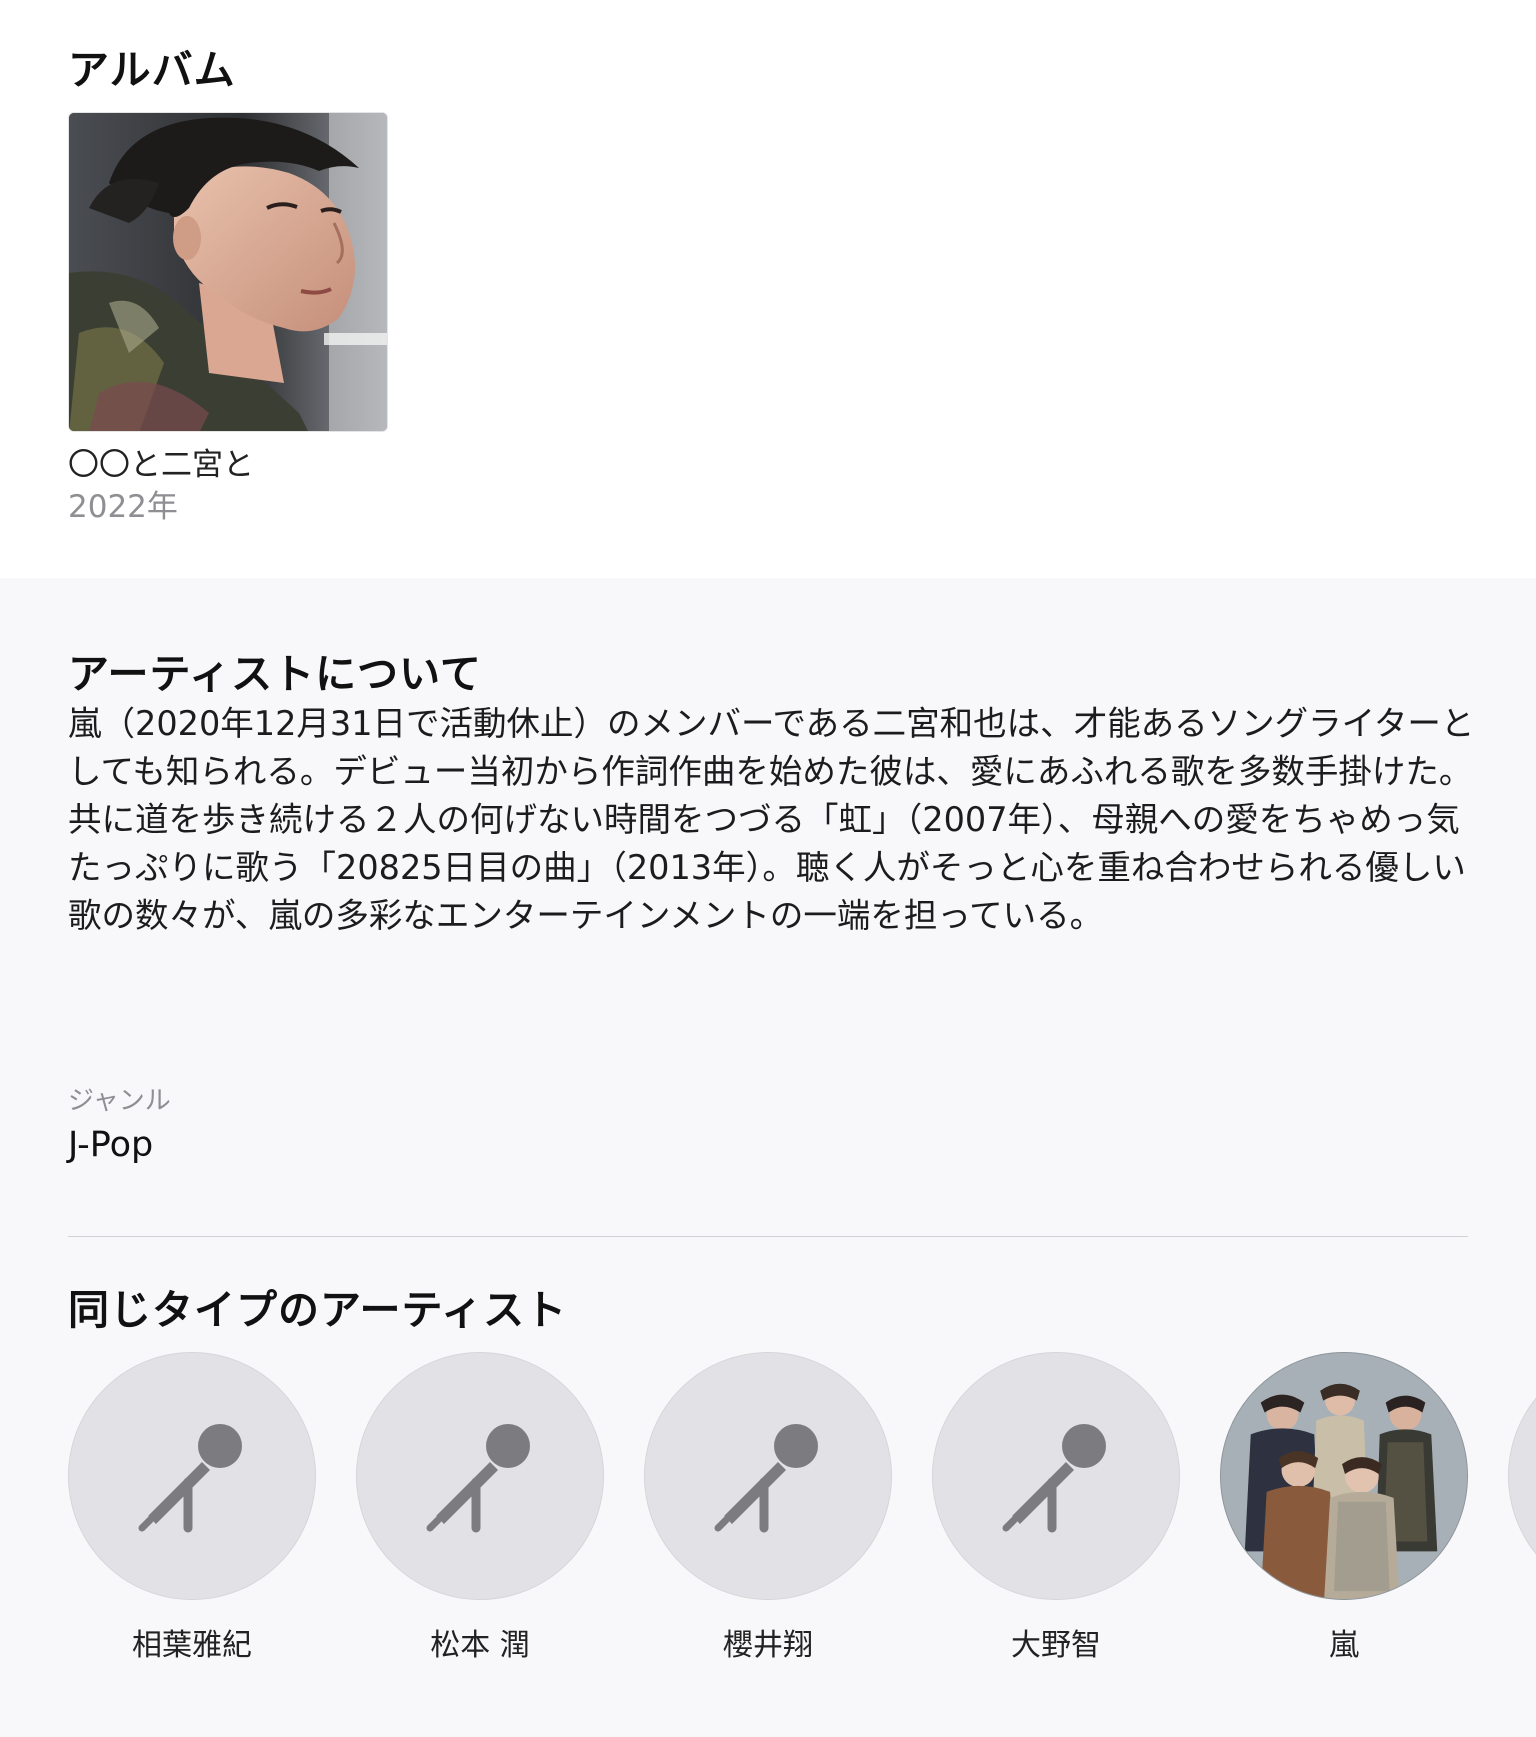 The width and height of the screenshot is (1536, 1737). I want to click on artist-name: 相葉雅紀, so click(192, 1641).